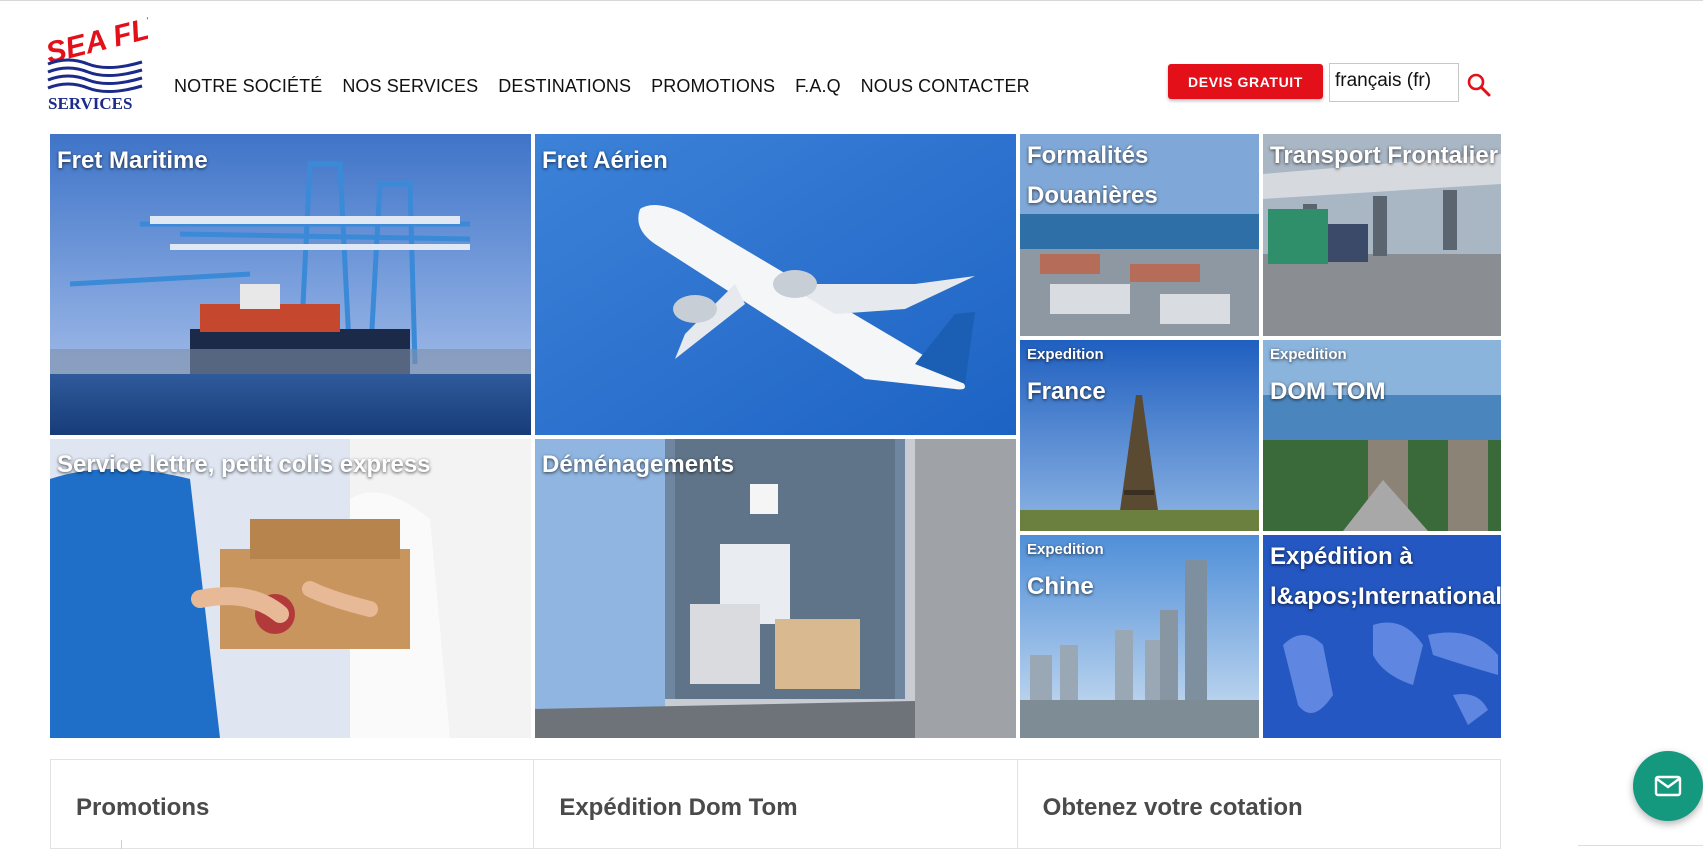  Describe the element at coordinates (1066, 391) in the screenshot. I see `tile-title: France` at that location.